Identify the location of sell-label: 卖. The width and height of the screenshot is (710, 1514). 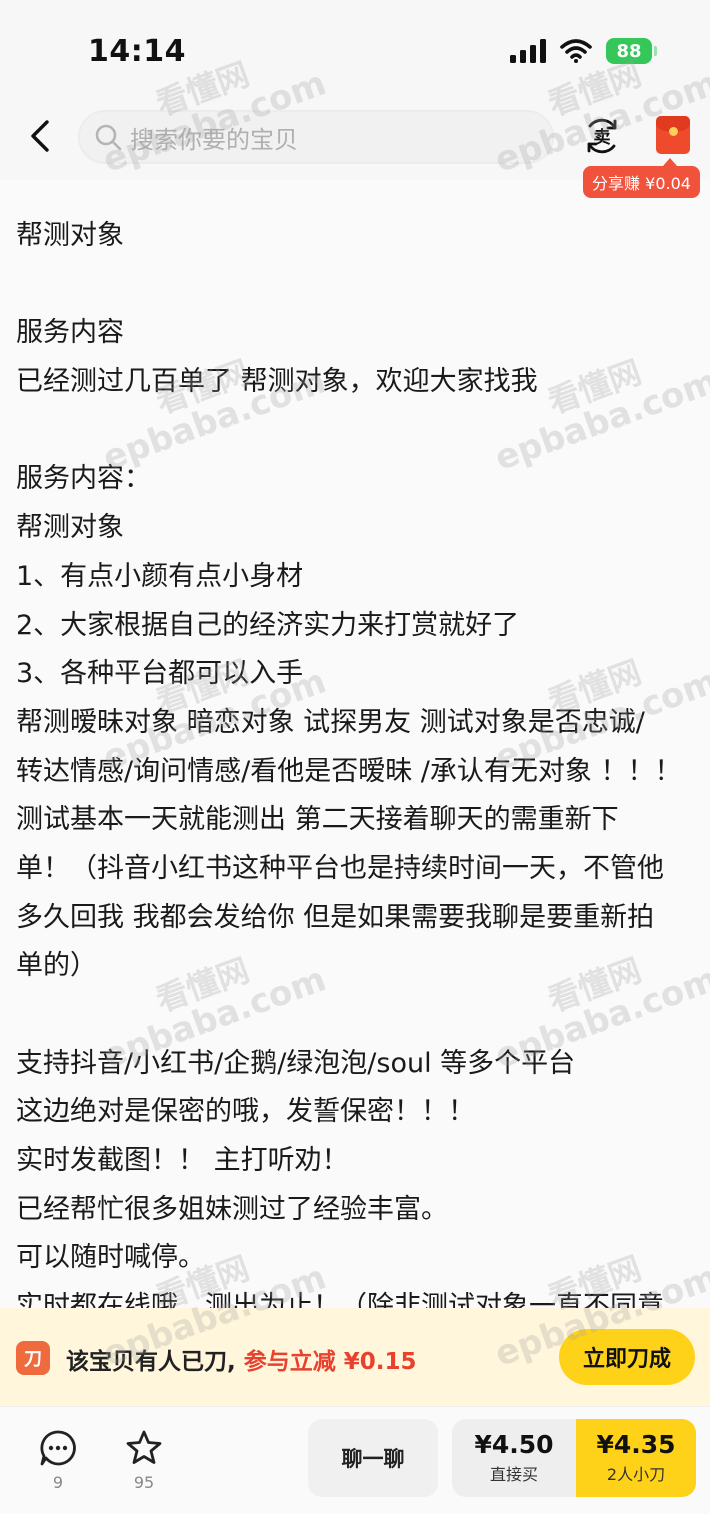
(602, 137).